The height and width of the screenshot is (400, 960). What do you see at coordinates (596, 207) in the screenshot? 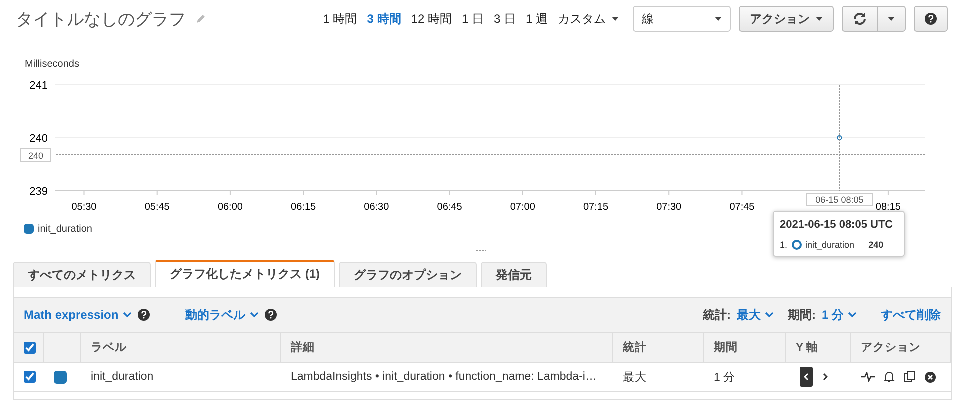
I see `tick-label: 07:15` at bounding box center [596, 207].